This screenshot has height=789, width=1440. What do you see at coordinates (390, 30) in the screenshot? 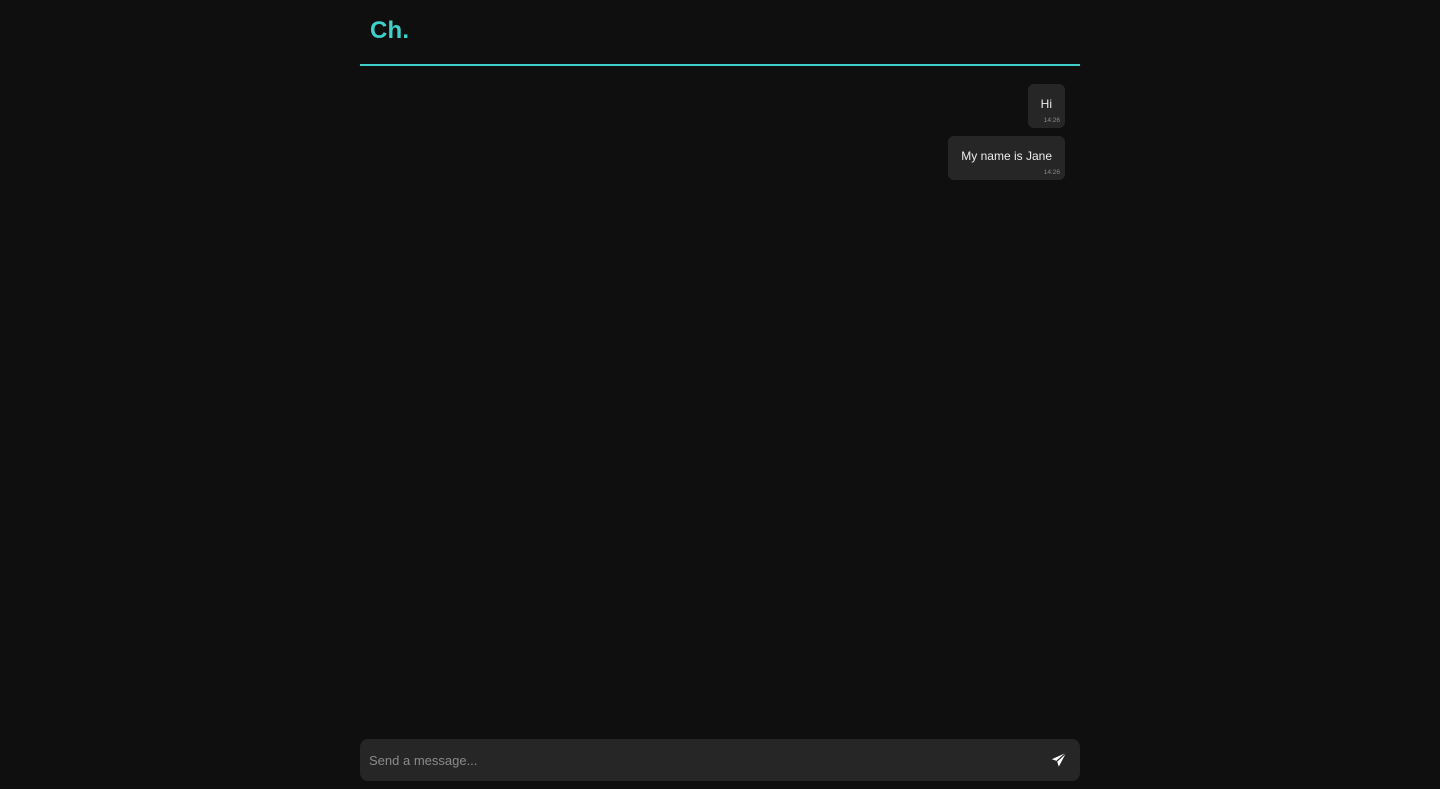
I see `app-logo: Ch.` at bounding box center [390, 30].